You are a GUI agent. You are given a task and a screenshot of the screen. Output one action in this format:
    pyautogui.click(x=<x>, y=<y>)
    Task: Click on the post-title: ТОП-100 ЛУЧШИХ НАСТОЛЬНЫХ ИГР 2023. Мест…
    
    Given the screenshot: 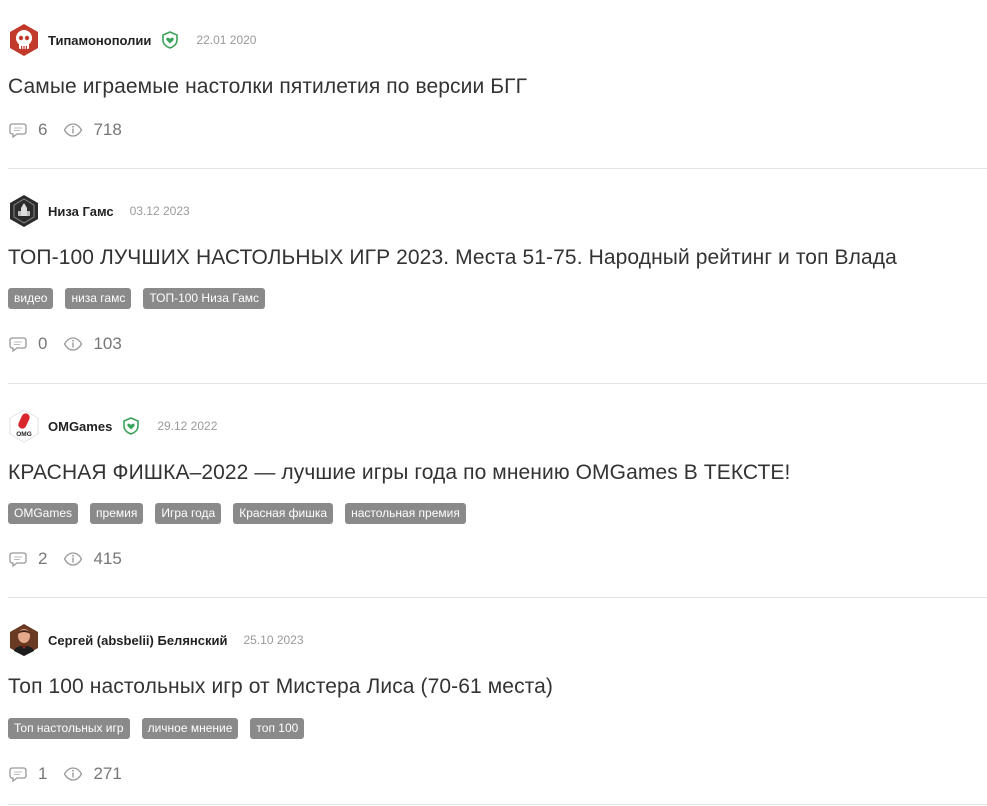 What is the action you would take?
    pyautogui.click(x=452, y=258)
    